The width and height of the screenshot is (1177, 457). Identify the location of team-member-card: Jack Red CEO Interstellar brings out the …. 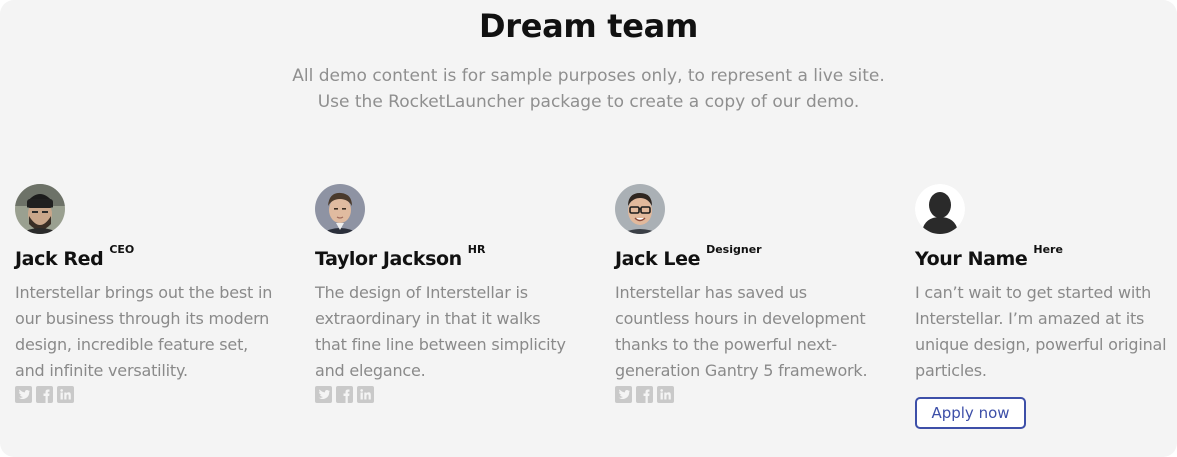
(145, 294).